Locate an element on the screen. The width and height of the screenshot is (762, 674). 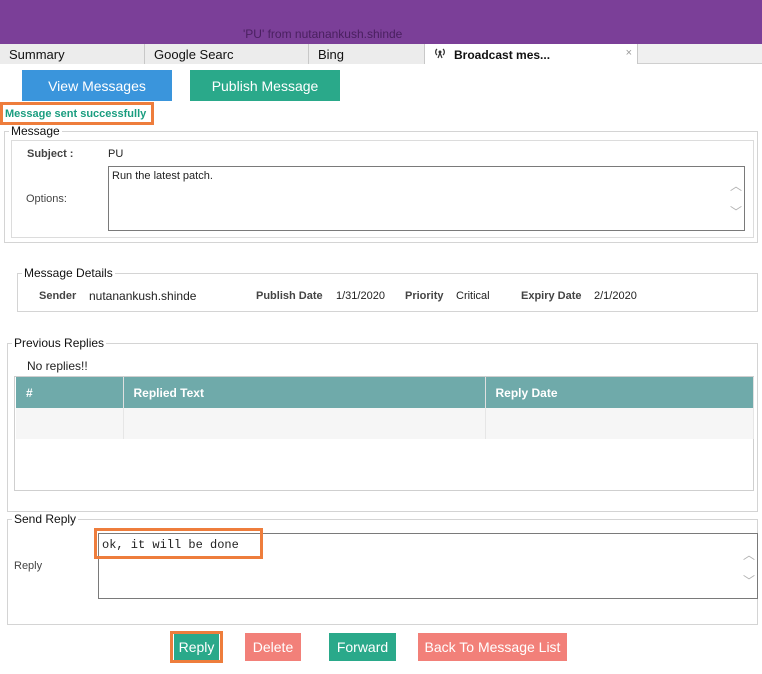
tab-summary: Summary is located at coordinates (72, 54).